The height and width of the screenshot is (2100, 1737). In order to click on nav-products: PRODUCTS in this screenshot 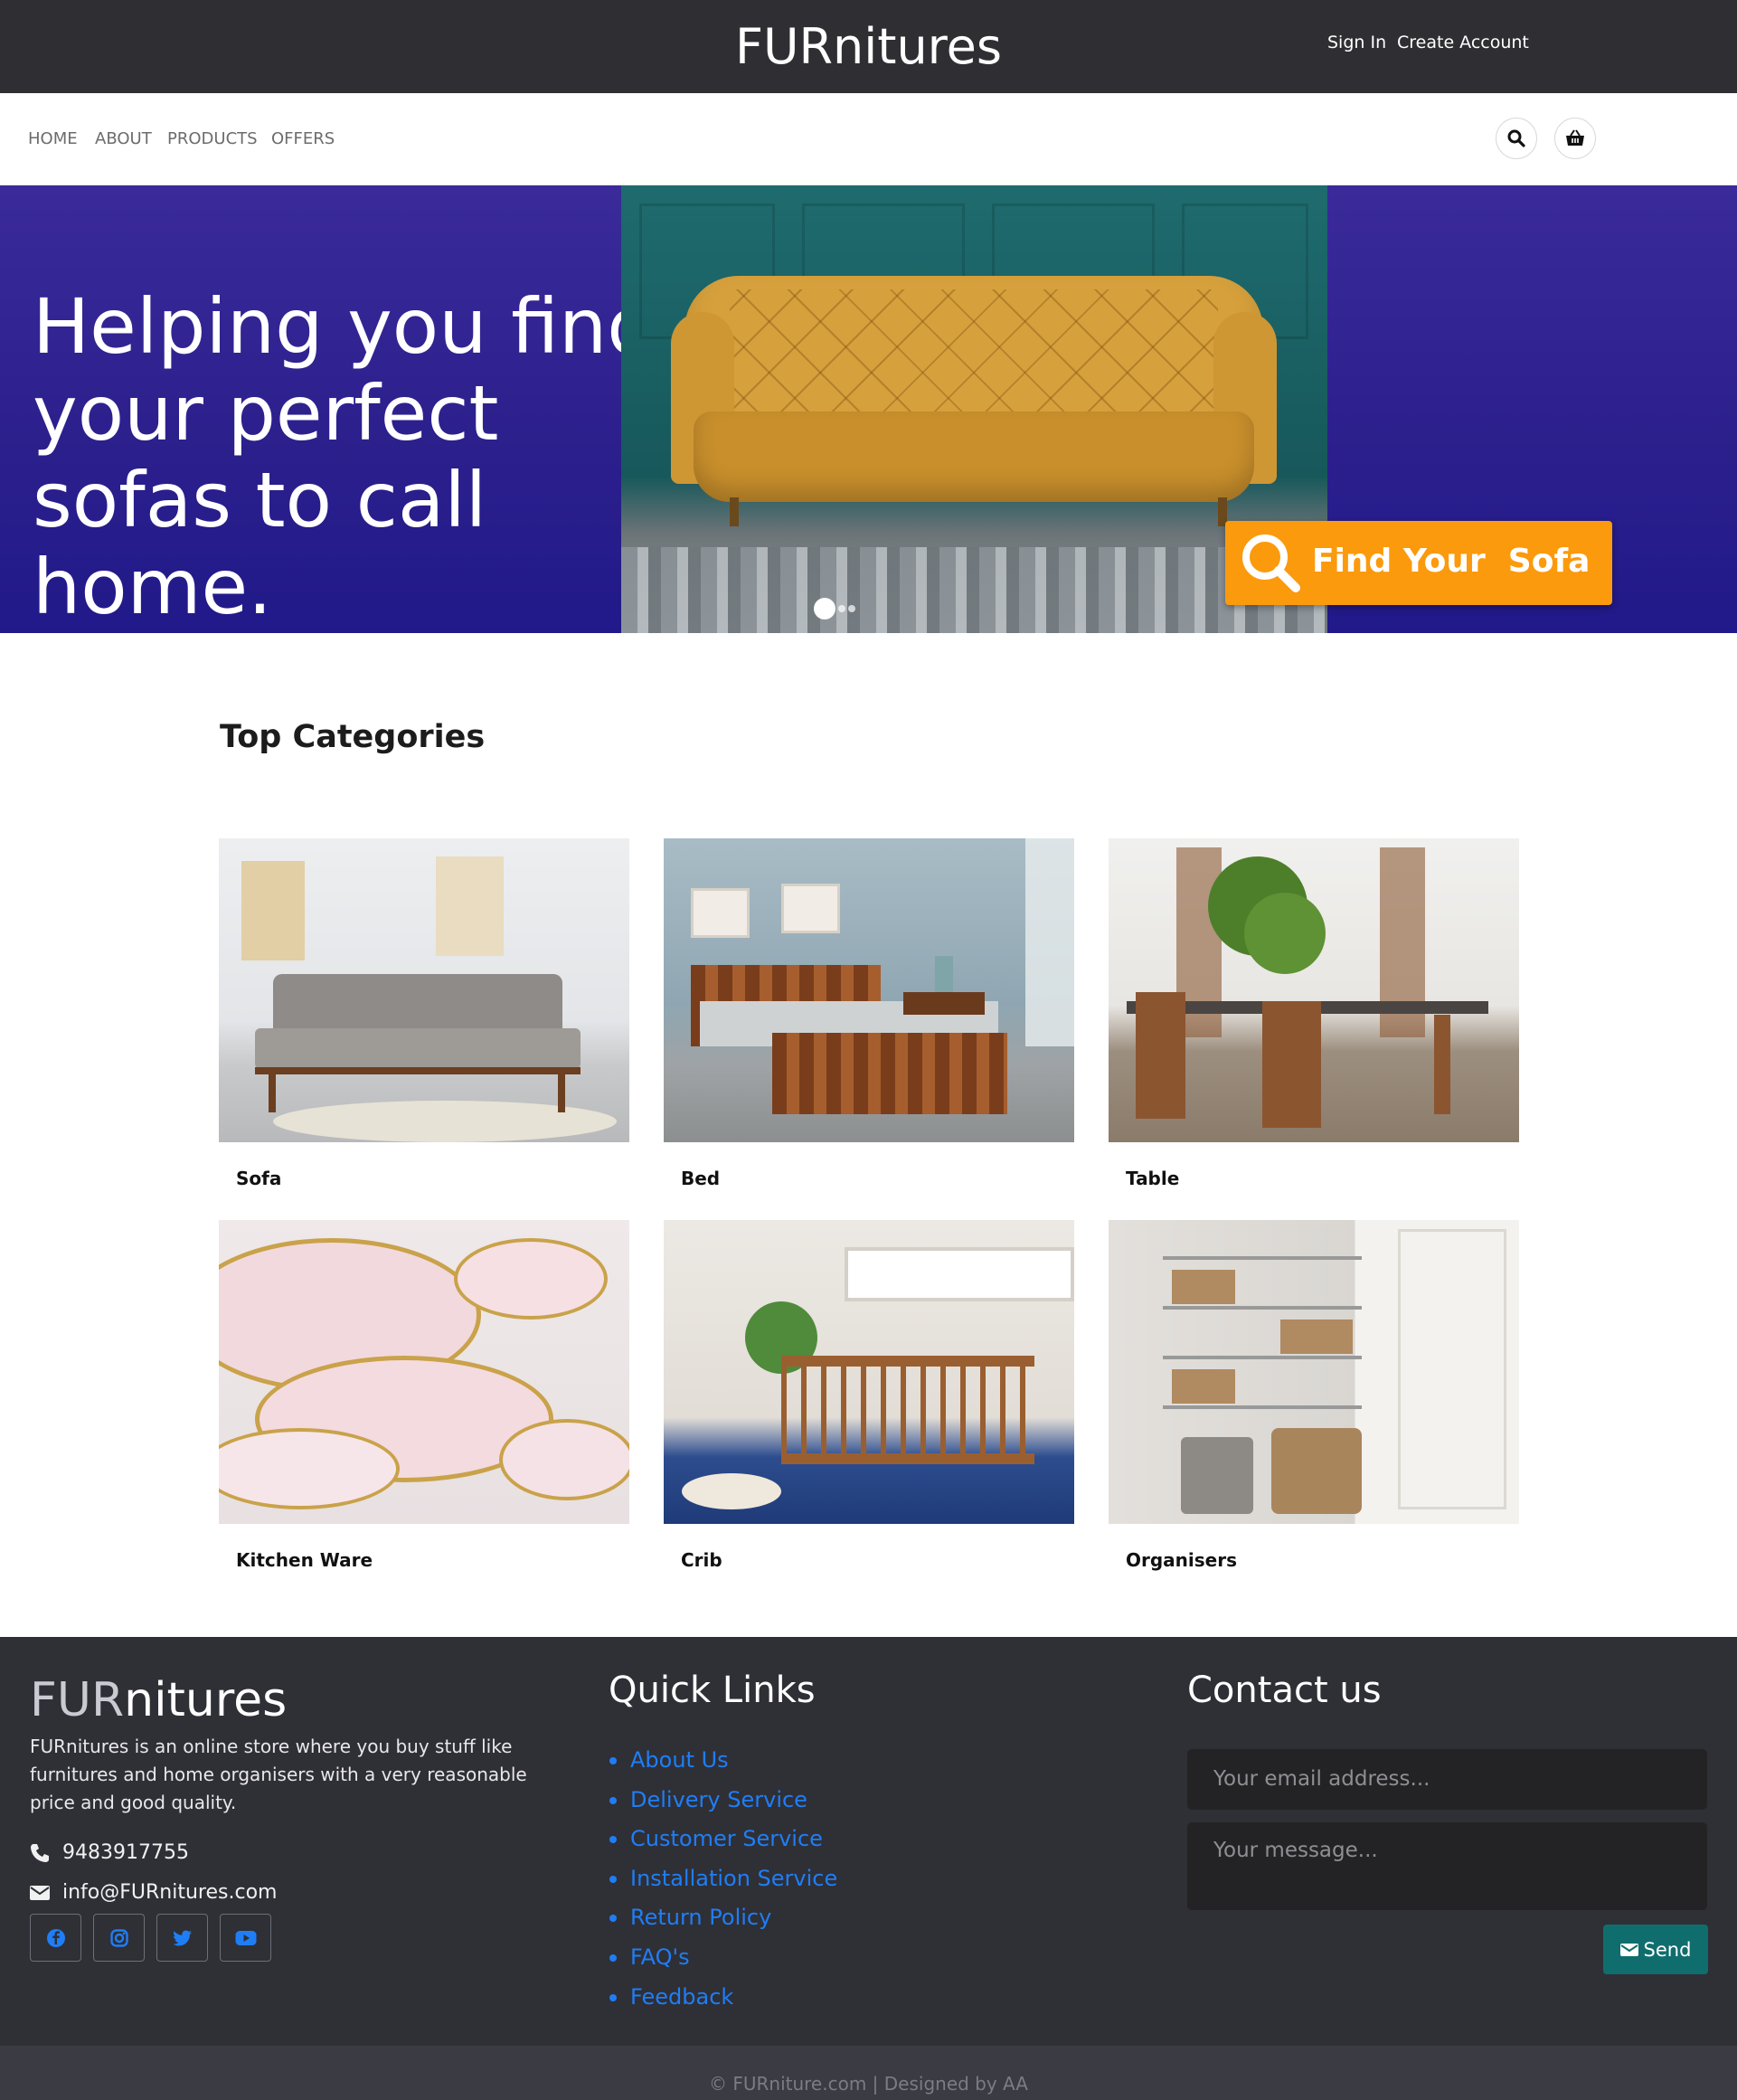, I will do `click(212, 138)`.